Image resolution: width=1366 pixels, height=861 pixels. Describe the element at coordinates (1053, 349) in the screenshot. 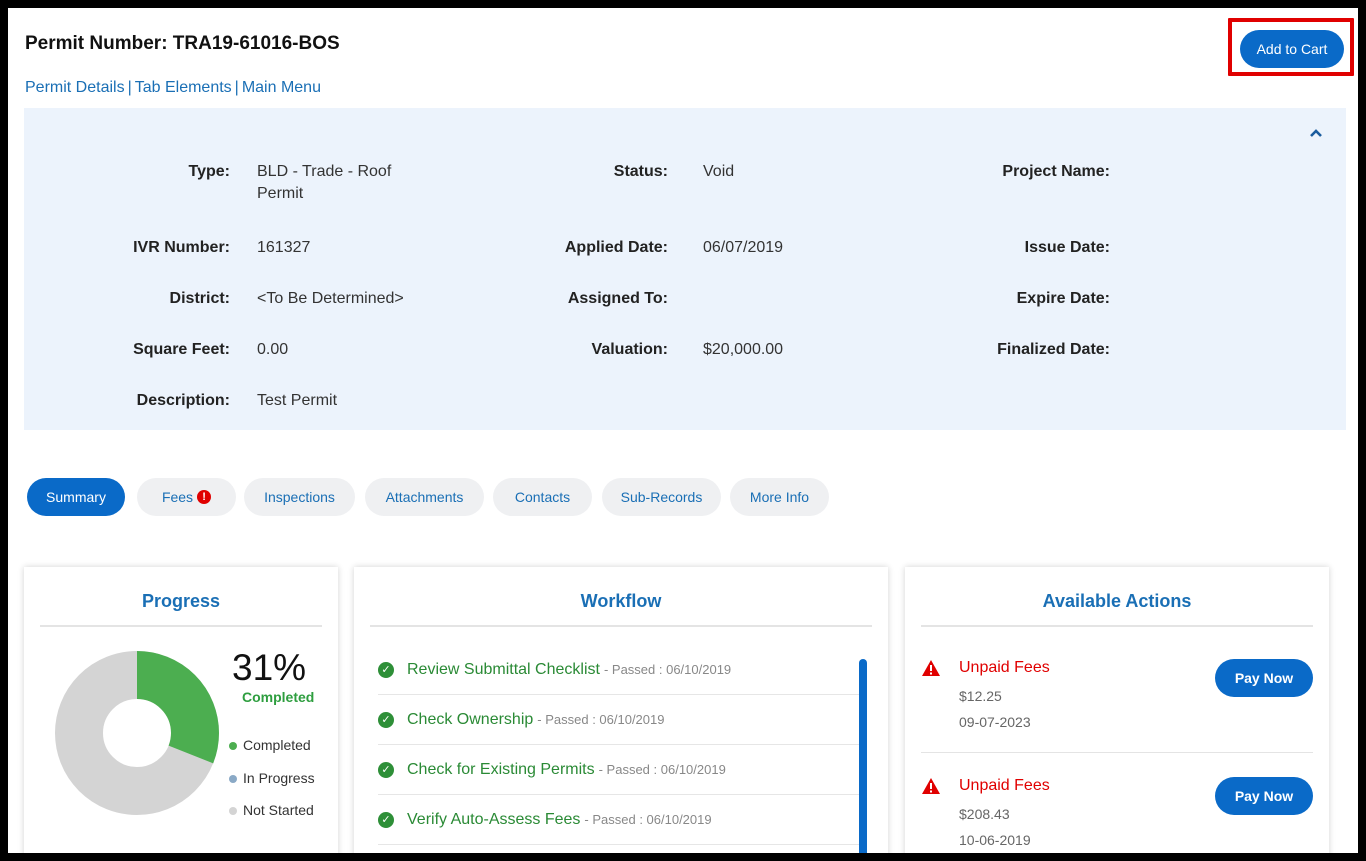

I see `finalized-date-label: Finalized Date:` at that location.